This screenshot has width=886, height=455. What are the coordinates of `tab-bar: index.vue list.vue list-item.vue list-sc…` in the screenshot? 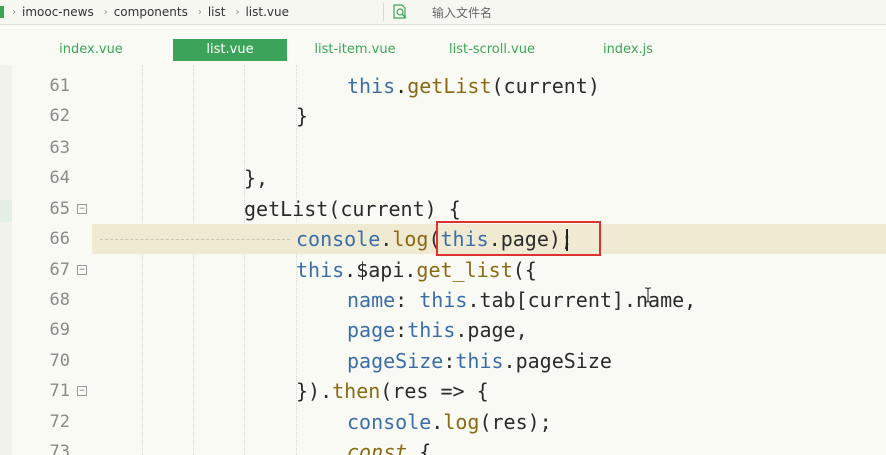 It's located at (443, 45).